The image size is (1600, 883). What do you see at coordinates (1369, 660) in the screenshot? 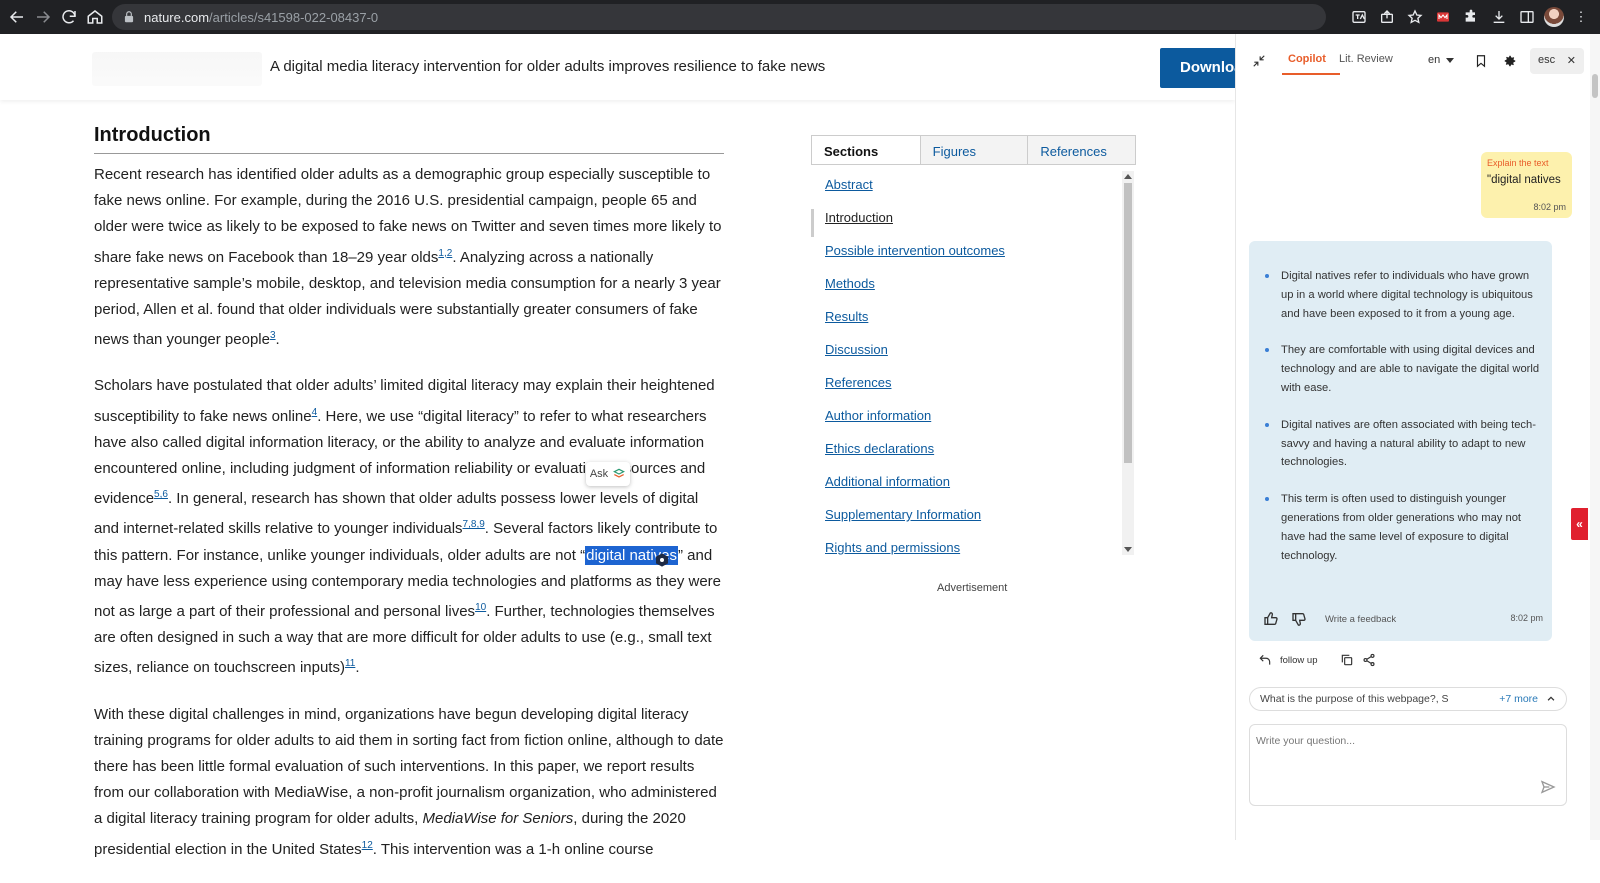
I see `share-nodes-icon` at bounding box center [1369, 660].